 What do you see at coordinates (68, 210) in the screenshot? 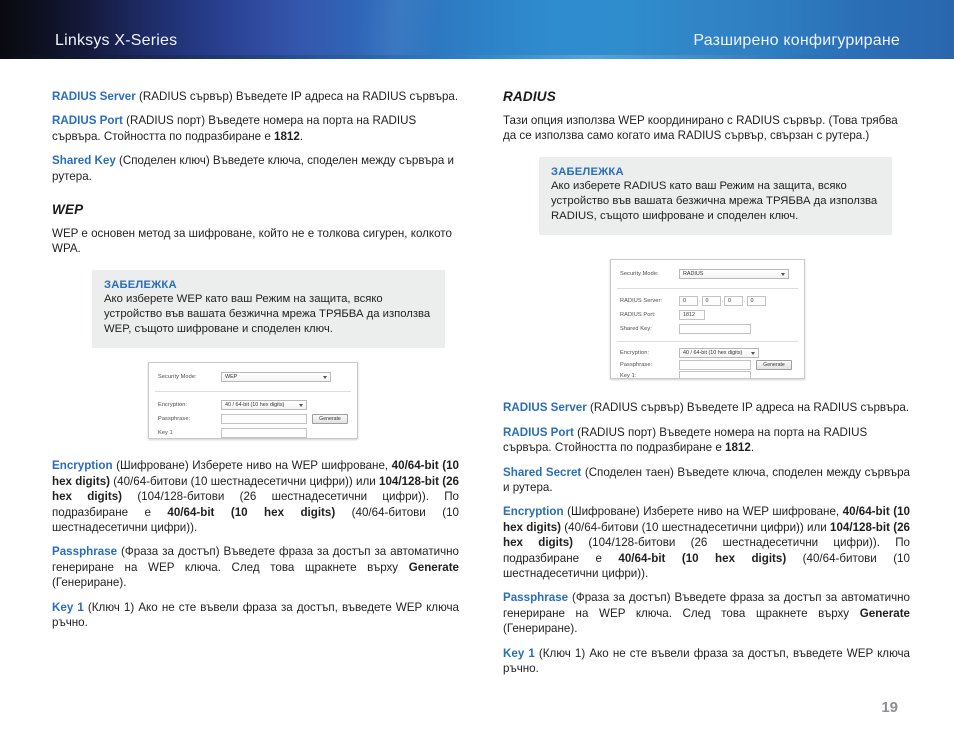
I see `heading-wep: WEP` at bounding box center [68, 210].